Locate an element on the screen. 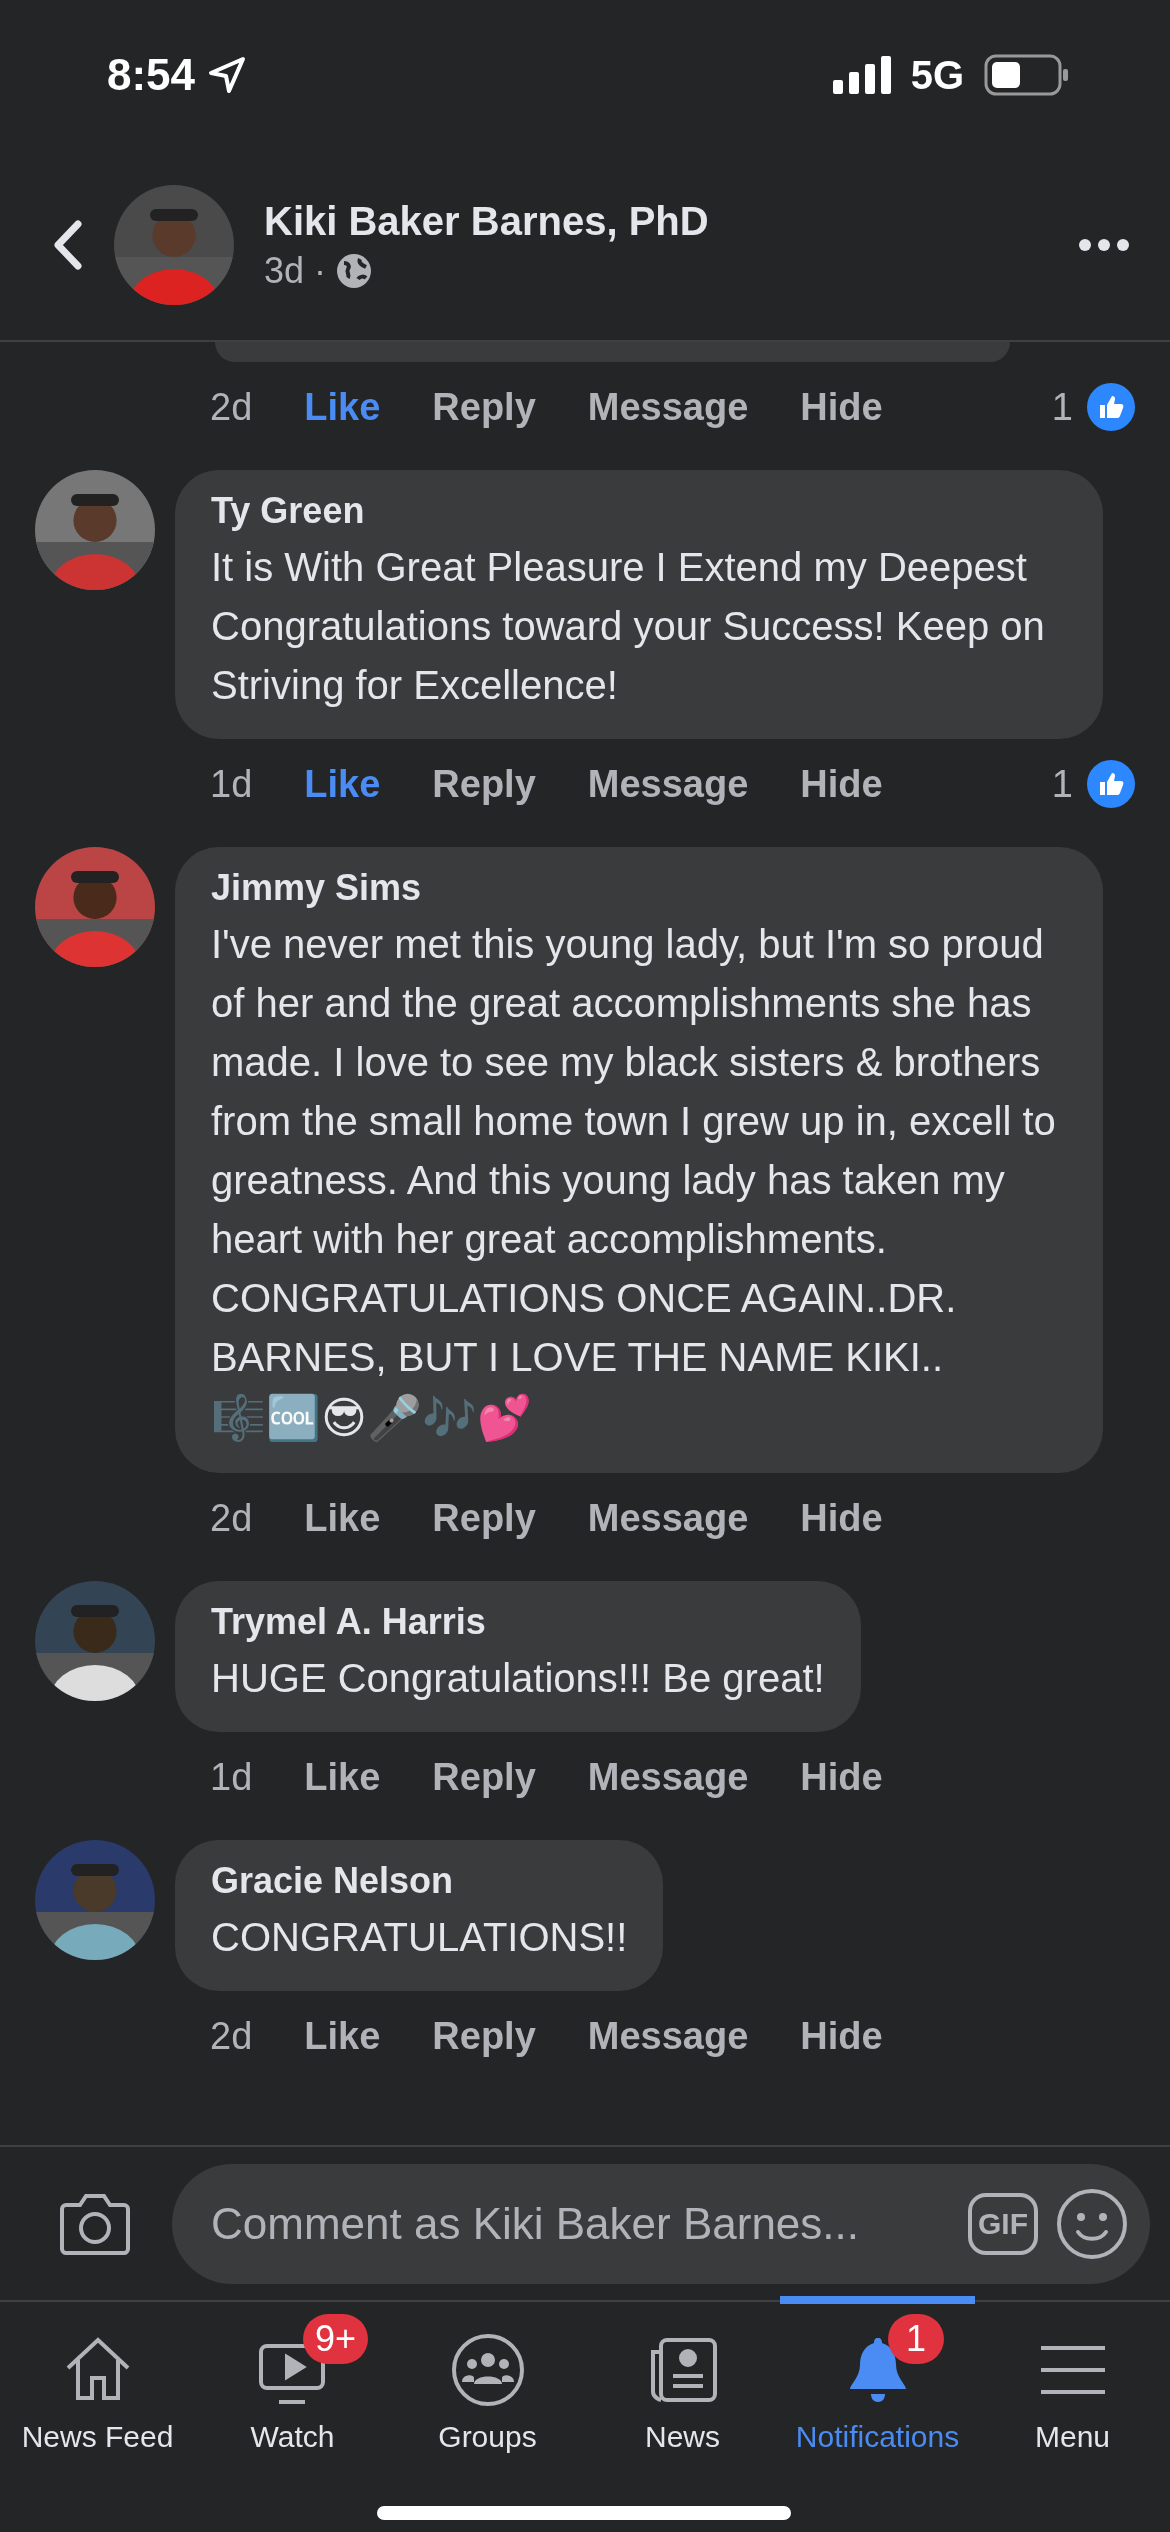 The height and width of the screenshot is (2532, 1170). emoji-icon is located at coordinates (1092, 2223).